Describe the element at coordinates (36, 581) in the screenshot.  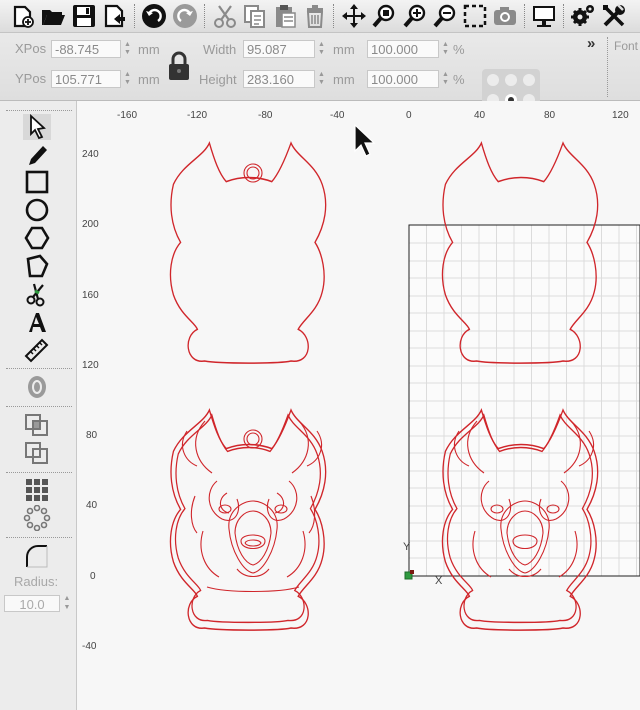
I see `radius-label: Radius:` at that location.